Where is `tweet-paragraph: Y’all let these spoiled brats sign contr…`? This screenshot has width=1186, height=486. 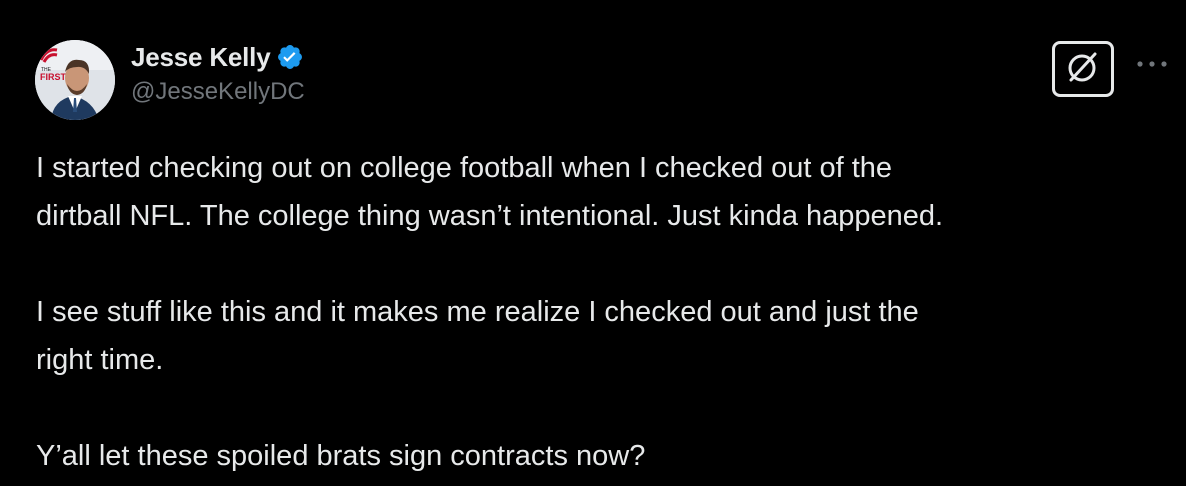 tweet-paragraph: Y’all let these spoiled brats sign contr… is located at coordinates (341, 456).